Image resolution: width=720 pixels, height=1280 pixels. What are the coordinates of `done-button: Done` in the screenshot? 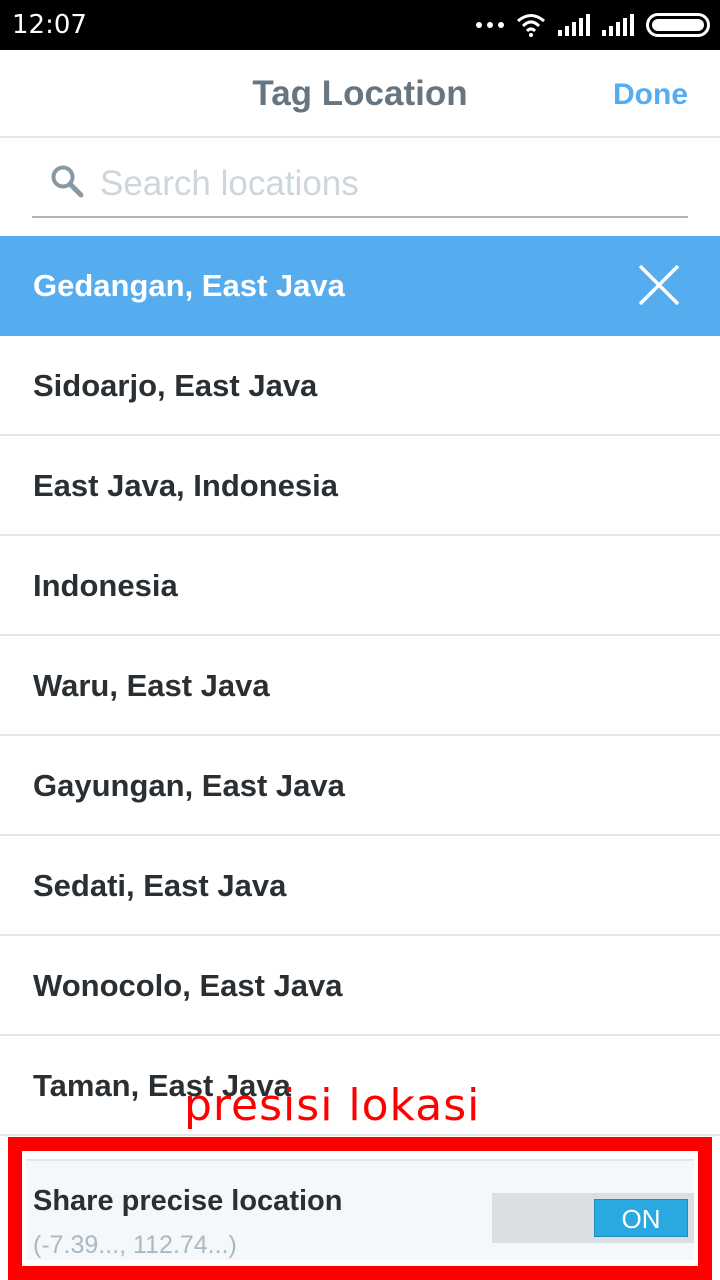 It's located at (650, 95).